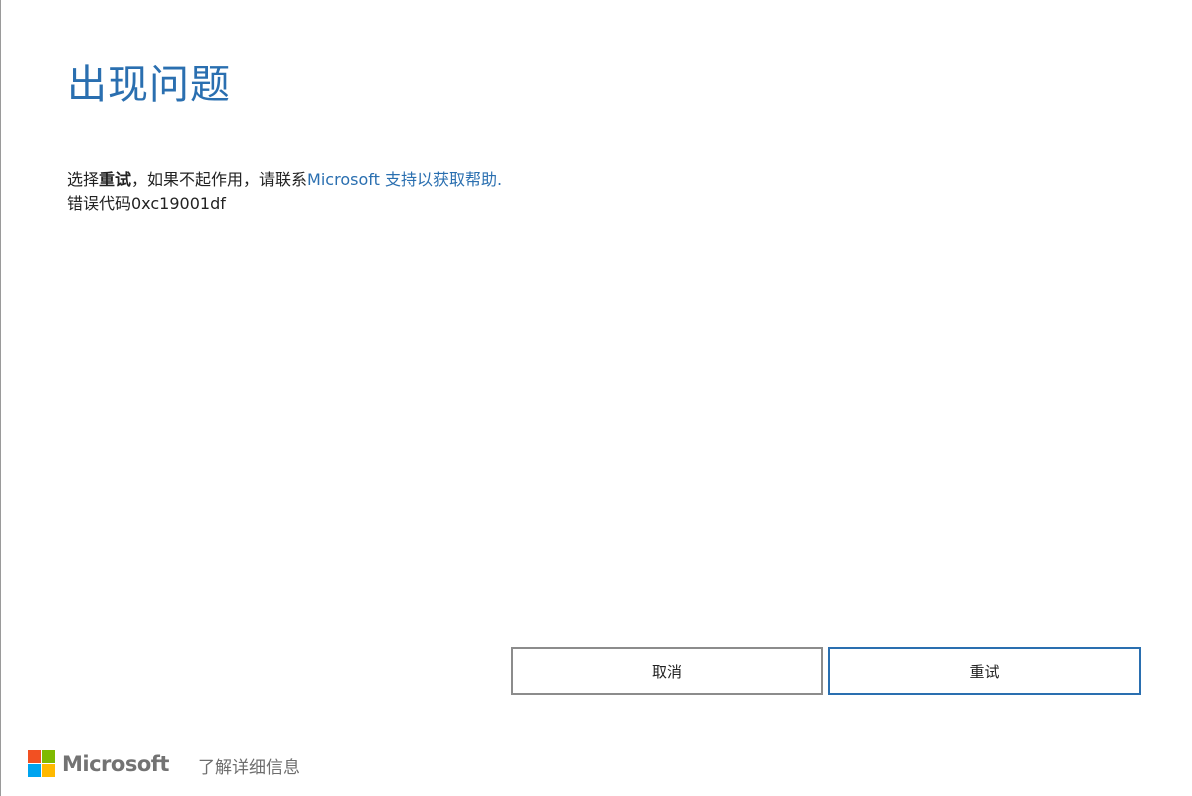  What do you see at coordinates (146, 203) in the screenshot?
I see `error-code: 错误代码0xc19001df` at bounding box center [146, 203].